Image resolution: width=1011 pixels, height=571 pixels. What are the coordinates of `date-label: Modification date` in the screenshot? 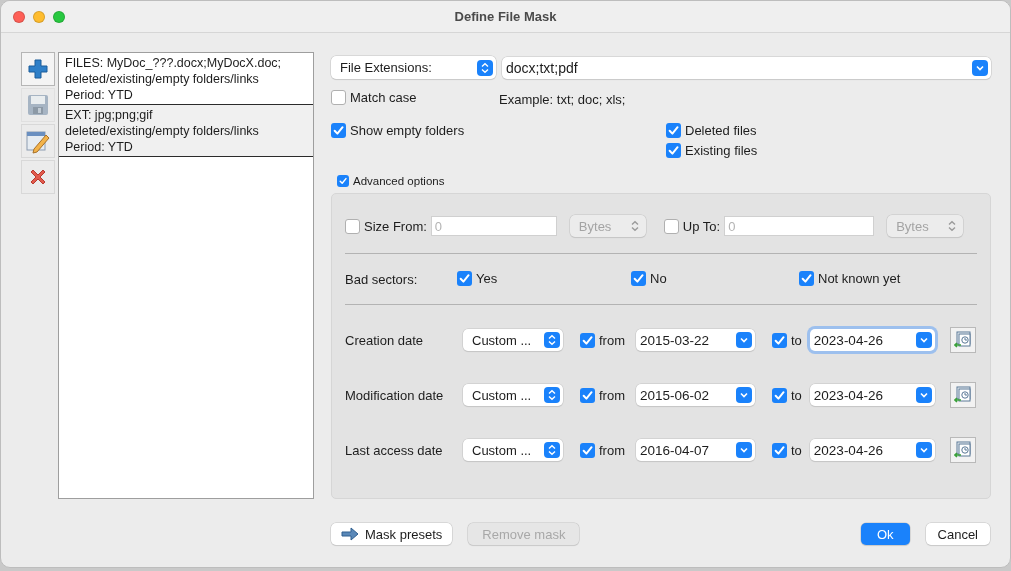 It's located at (395, 395).